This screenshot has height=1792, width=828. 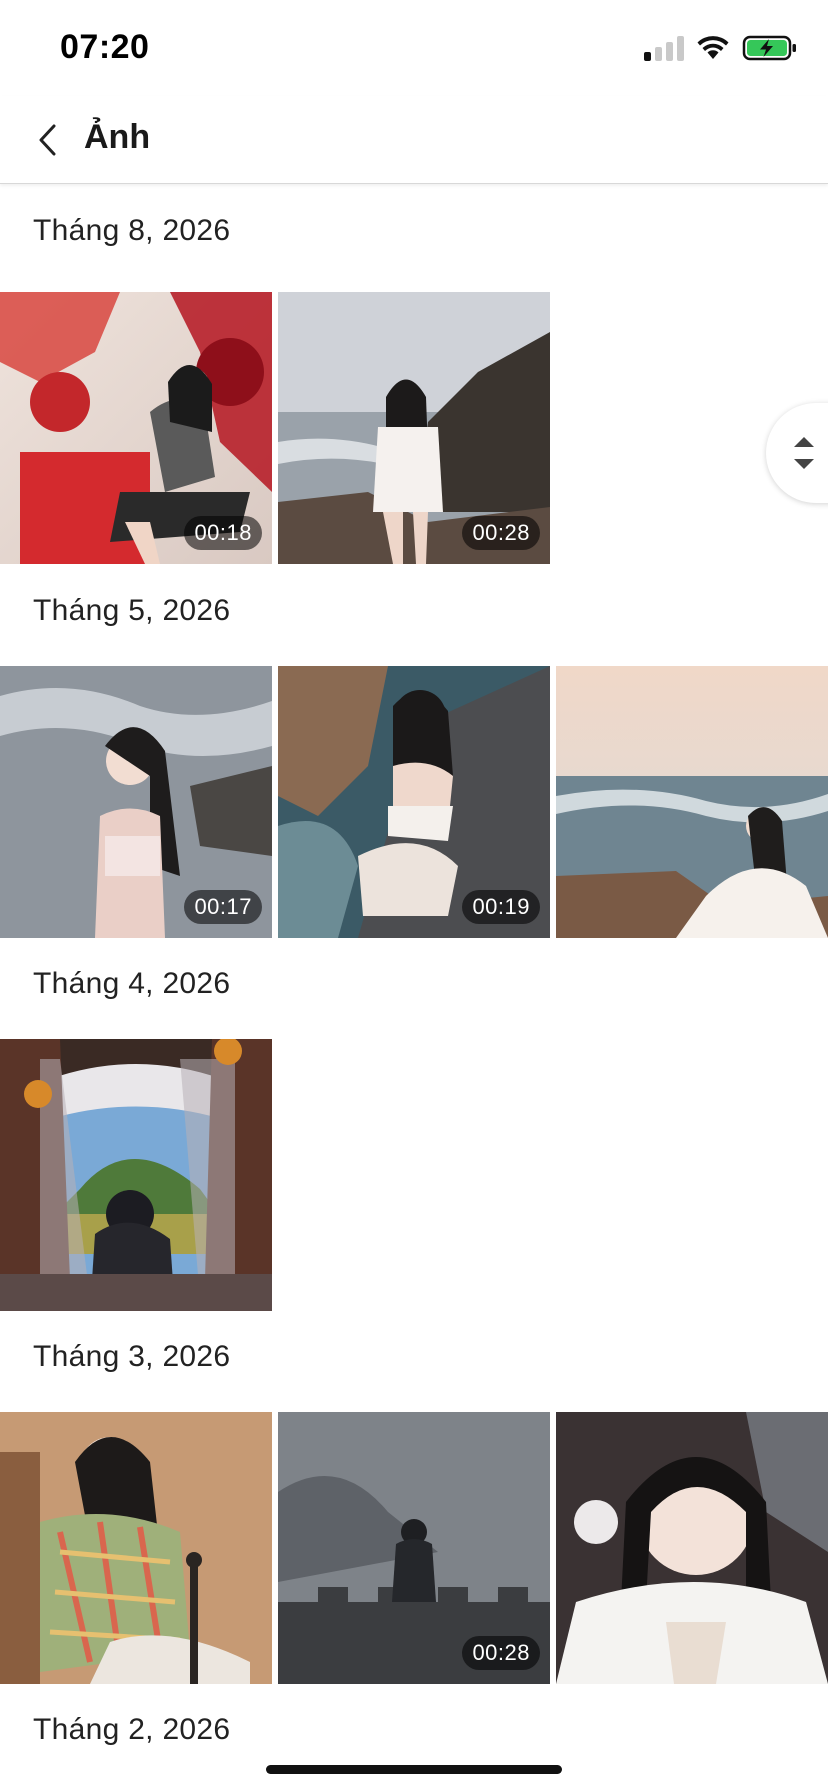 I want to click on section-heading: Tháng 5, 2026, so click(x=132, y=610).